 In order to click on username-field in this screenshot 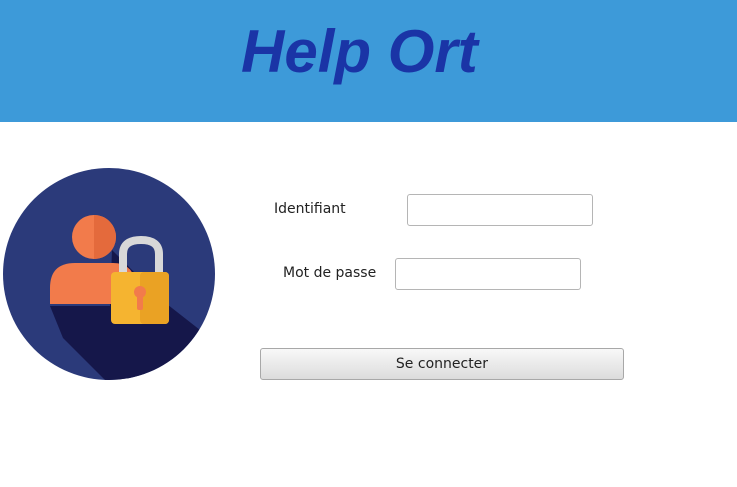, I will do `click(500, 210)`.